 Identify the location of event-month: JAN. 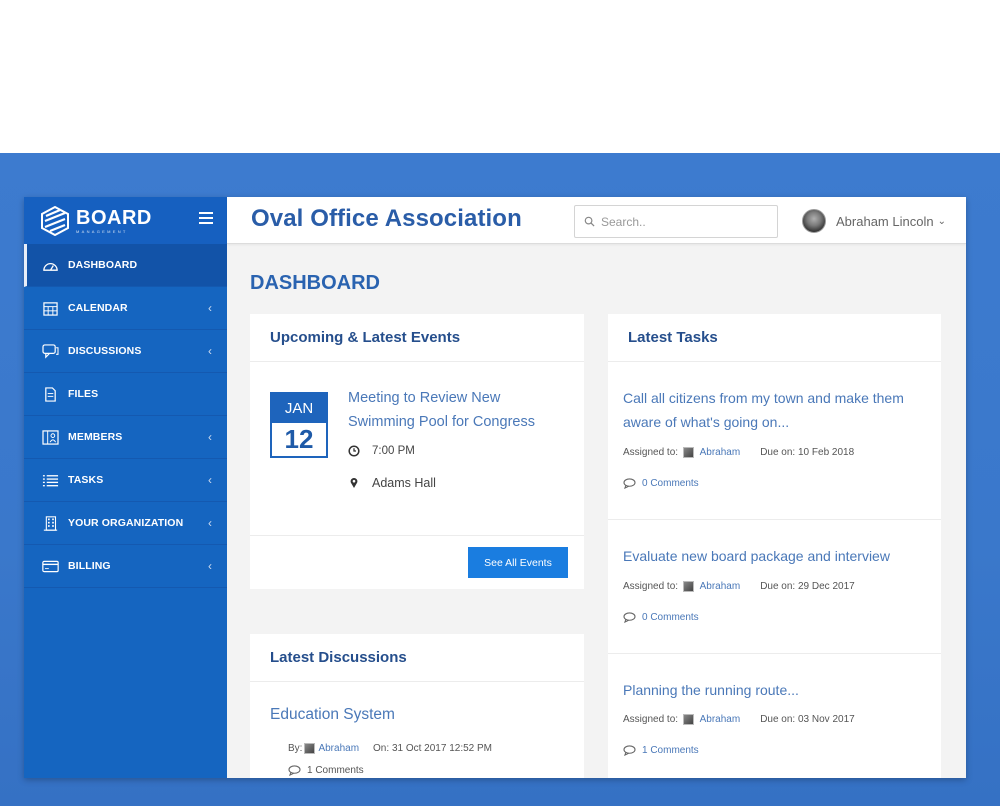
(299, 408).